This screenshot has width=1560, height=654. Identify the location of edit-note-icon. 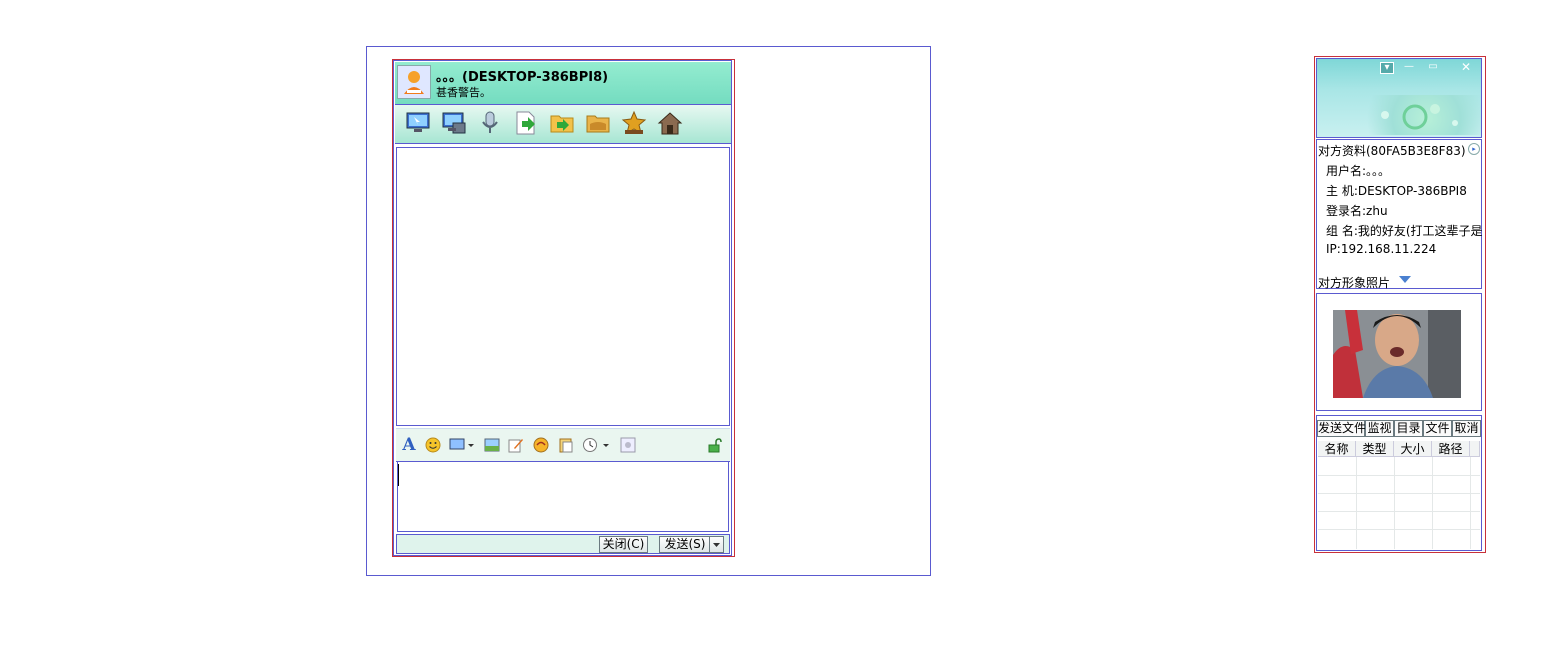
(516, 445).